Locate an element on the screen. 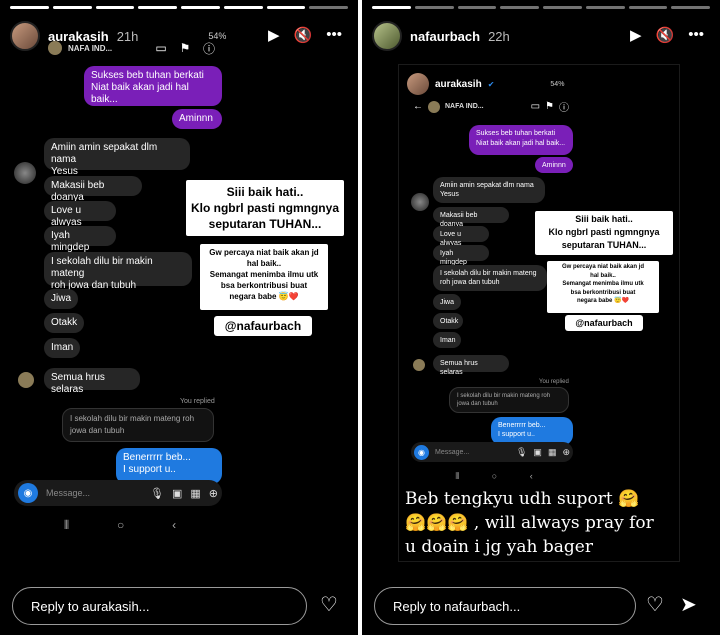  back-arrow-icon: ← is located at coordinates (418, 106).